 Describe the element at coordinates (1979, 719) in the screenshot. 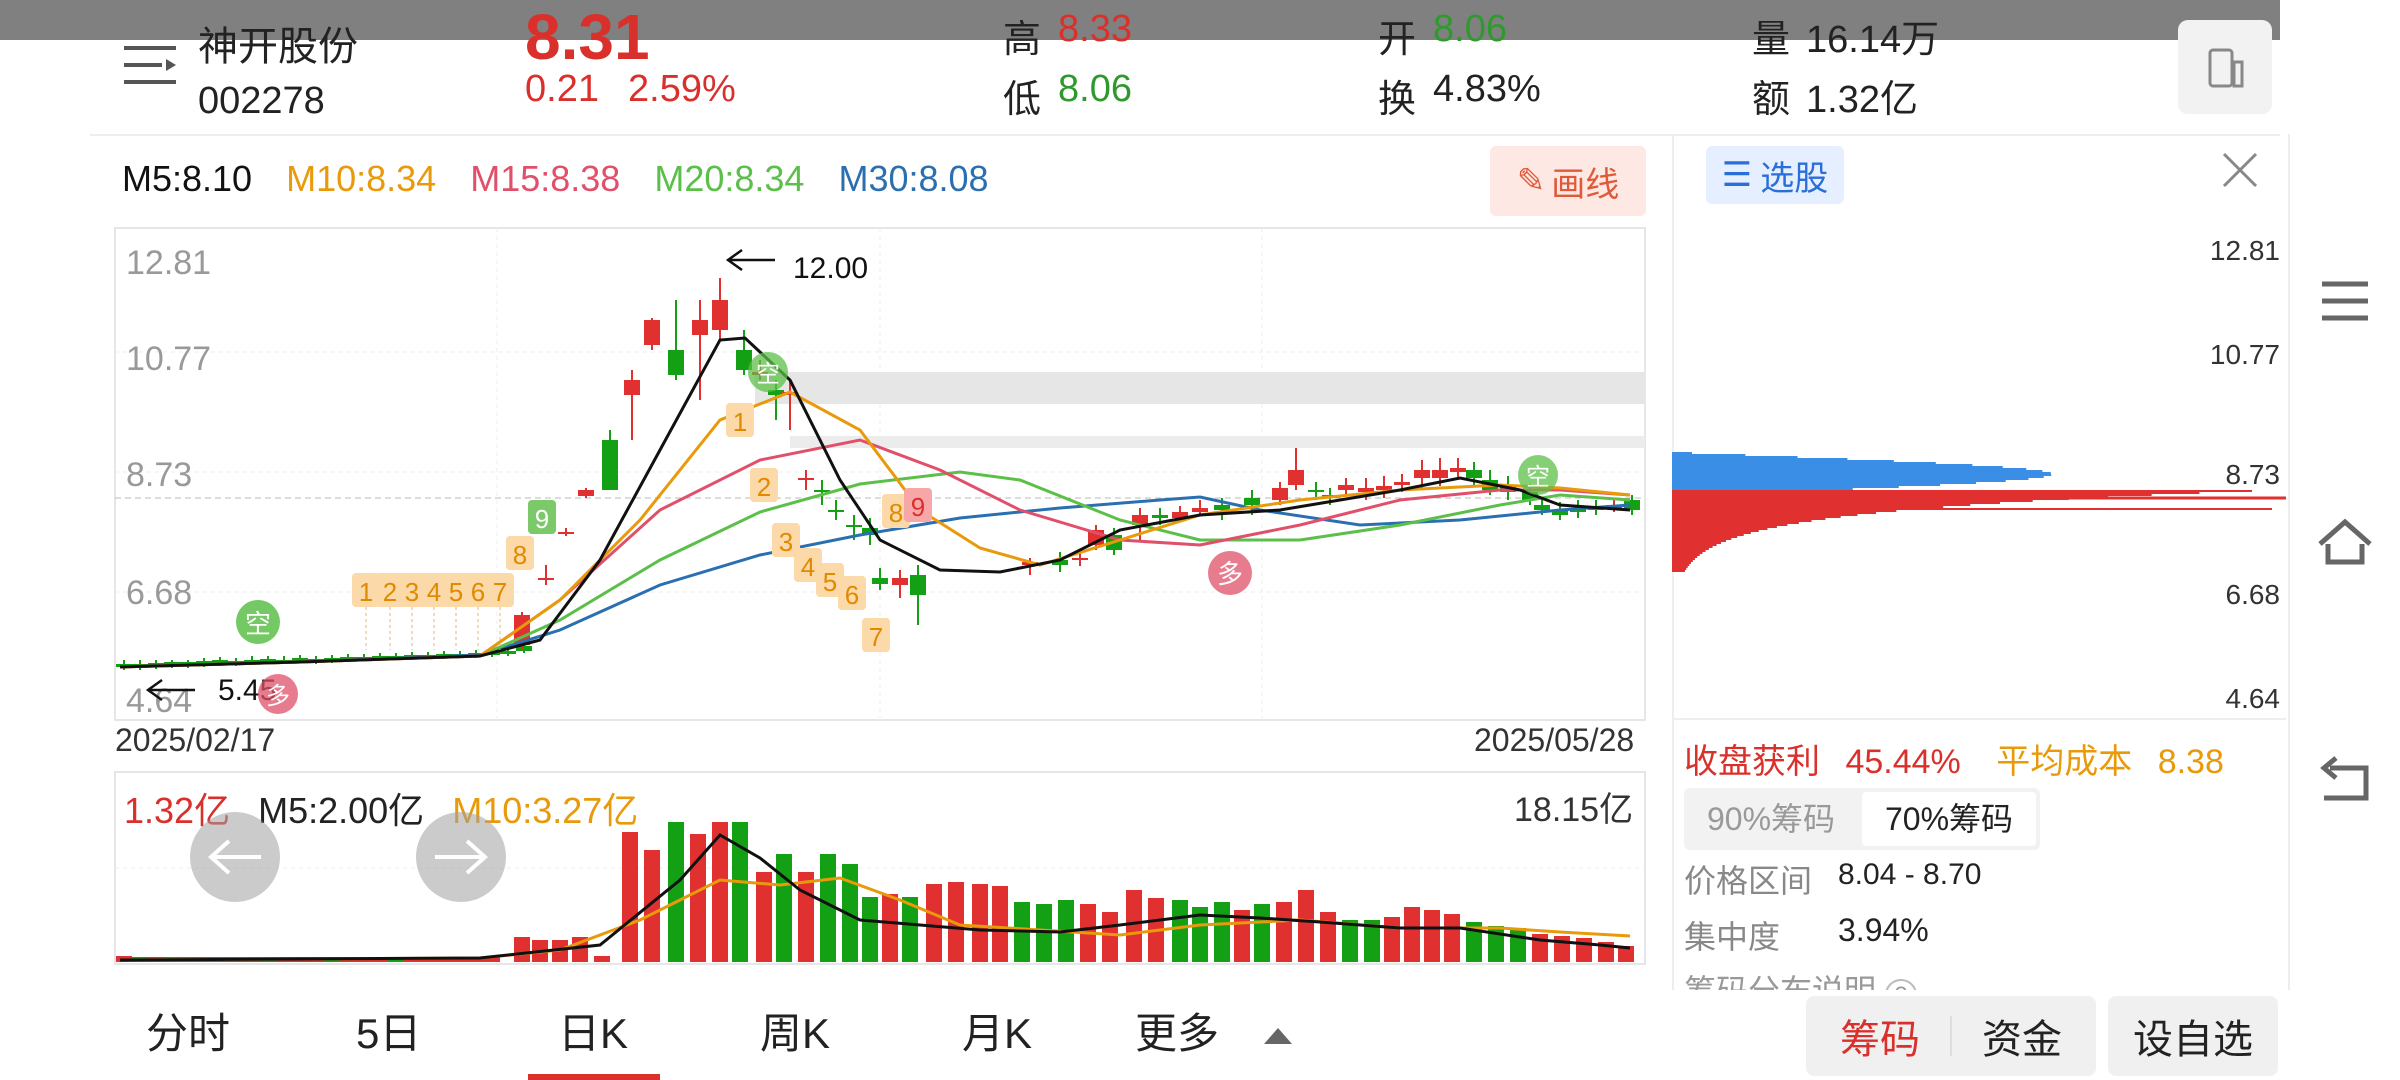

I see `chip-divider` at that location.